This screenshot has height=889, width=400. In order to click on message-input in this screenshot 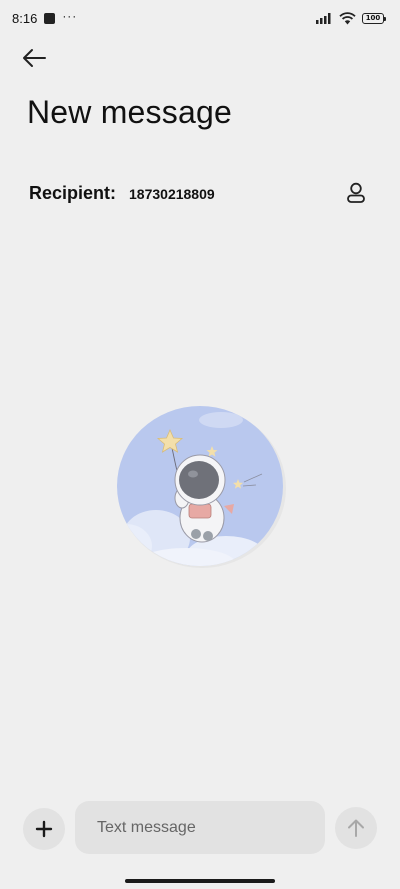, I will do `click(200, 827)`.